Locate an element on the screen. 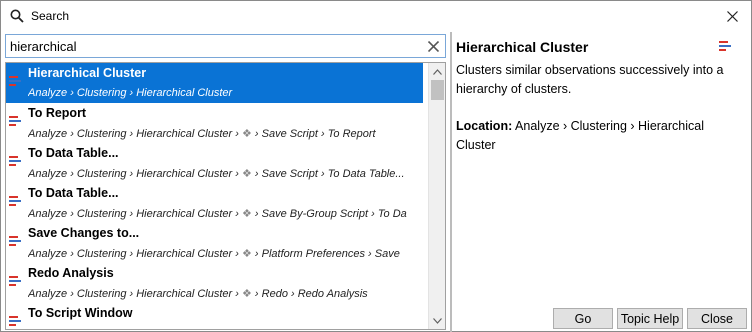 This screenshot has height=332, width=752. search-box is located at coordinates (225, 46).